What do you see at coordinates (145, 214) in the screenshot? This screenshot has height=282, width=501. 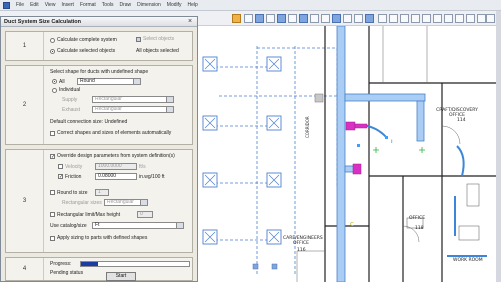 I see `max-height-field: 0"` at bounding box center [145, 214].